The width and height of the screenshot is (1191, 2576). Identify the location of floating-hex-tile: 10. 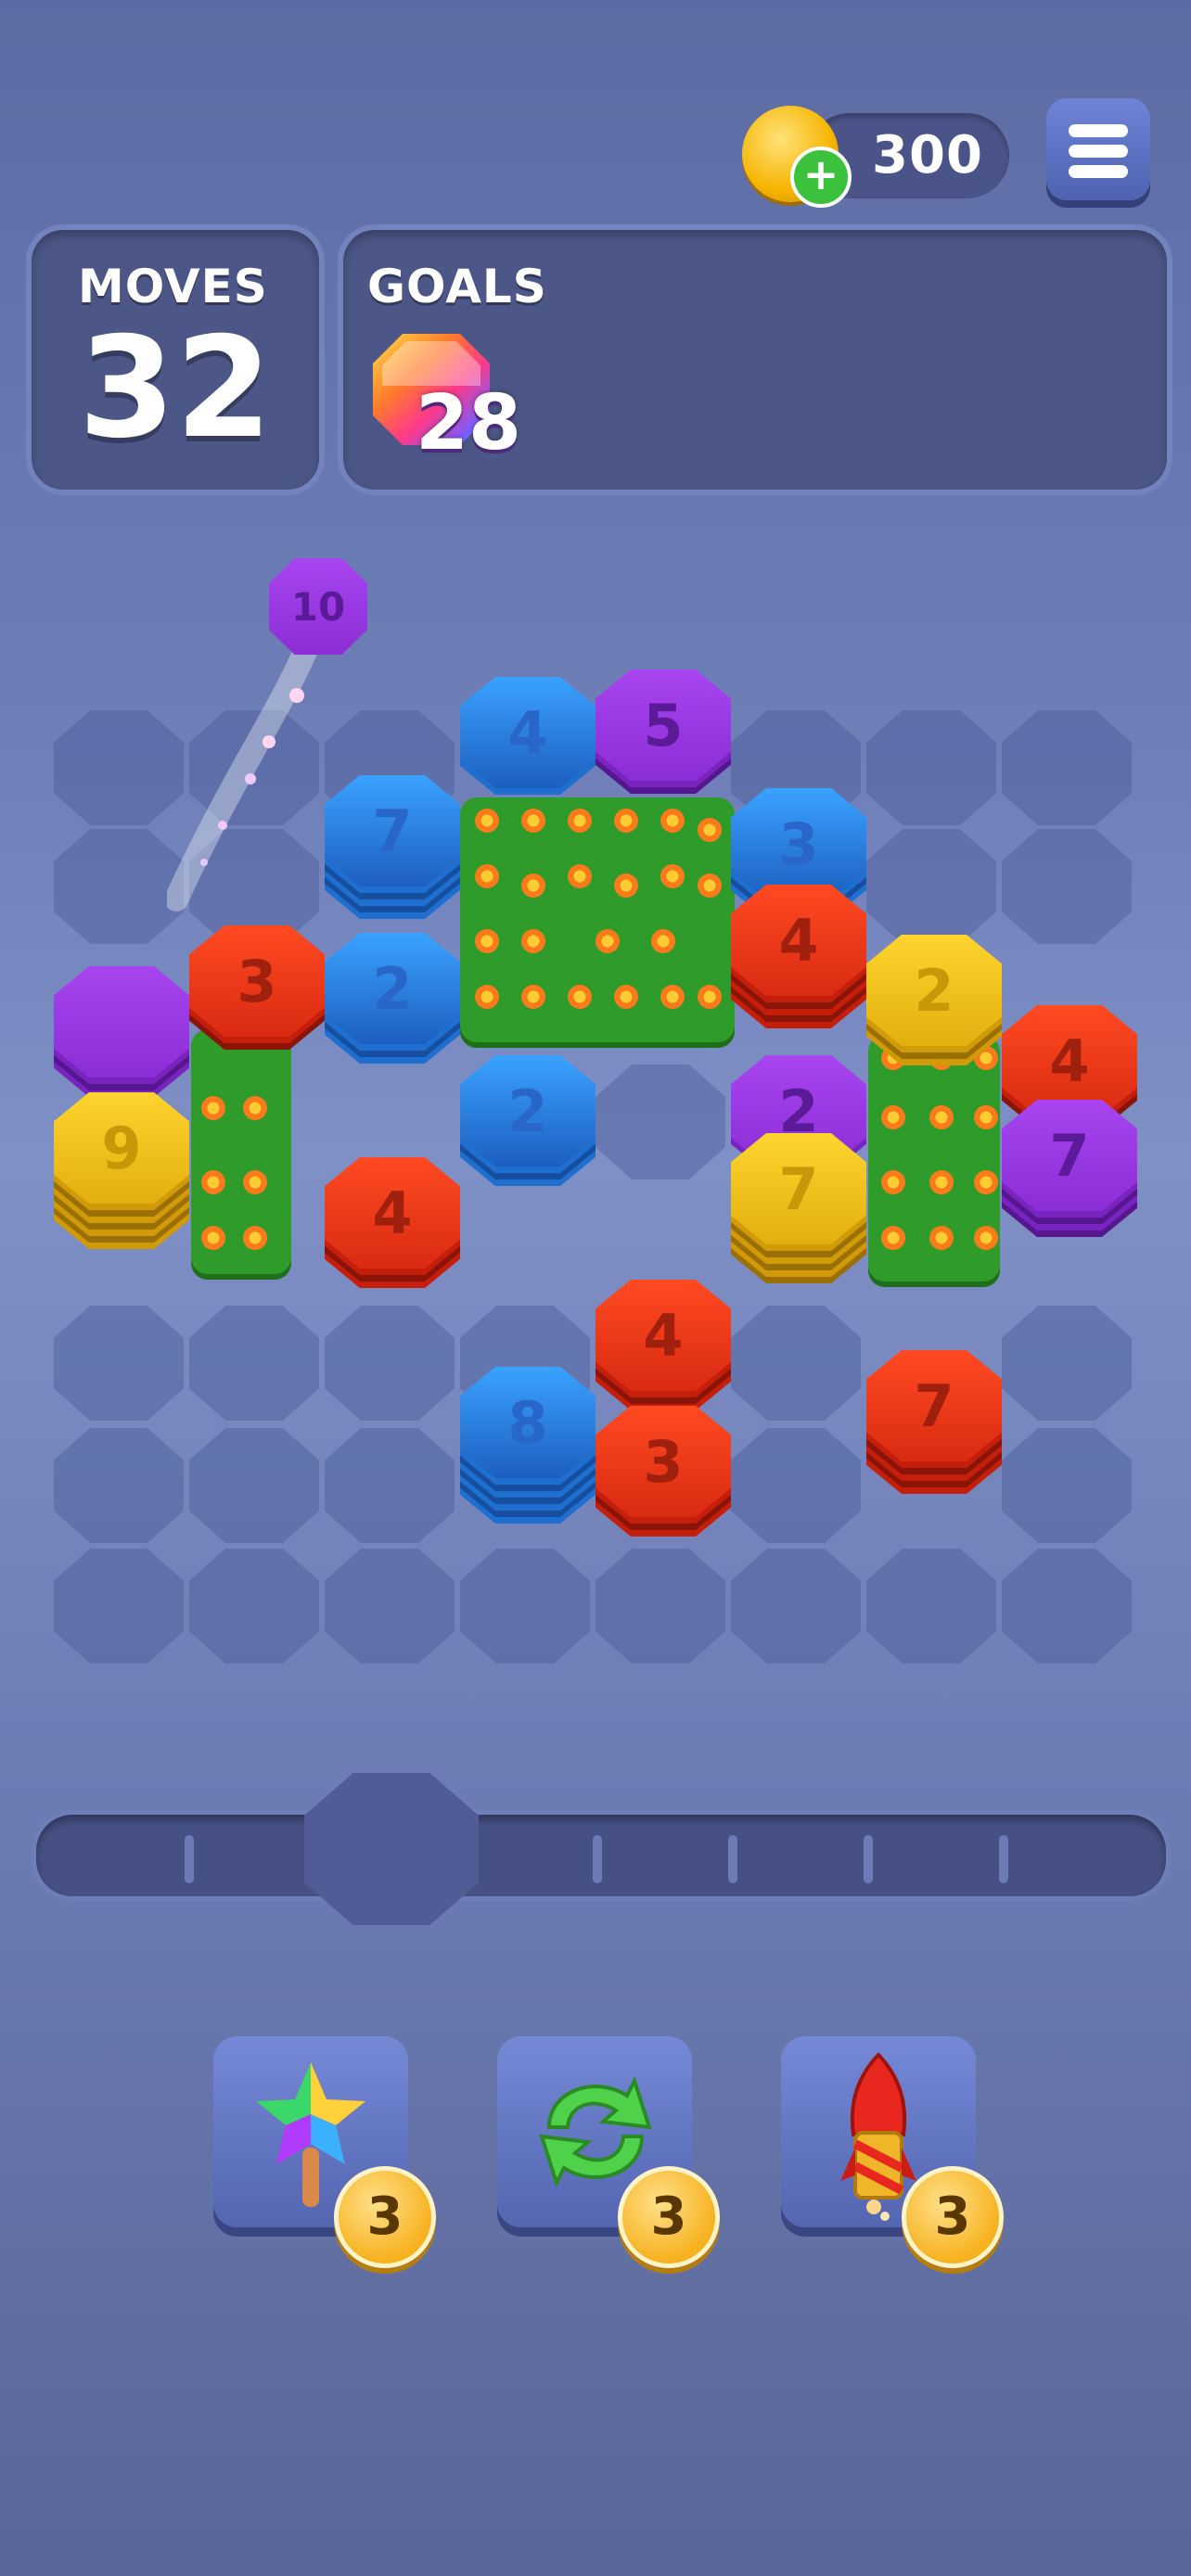
(318, 606).